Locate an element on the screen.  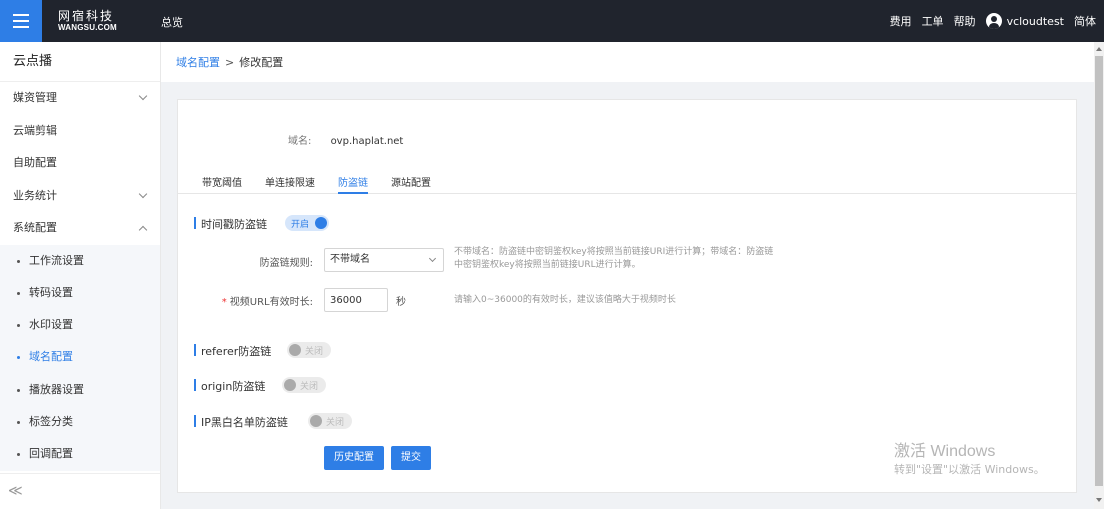
sidebar-item-system-config: 系统配置 is located at coordinates (80, 228).